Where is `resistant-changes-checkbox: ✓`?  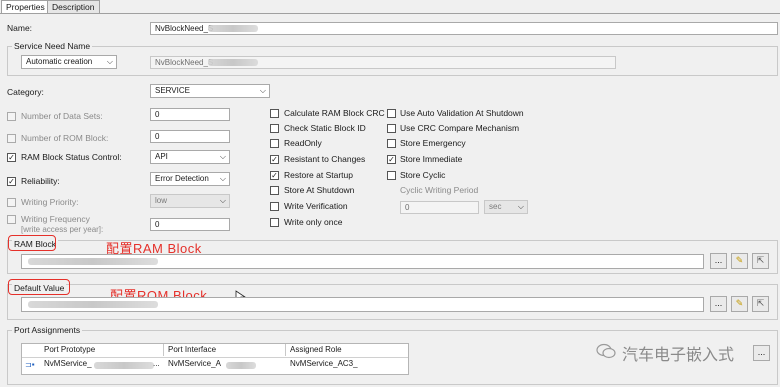 resistant-changes-checkbox: ✓ is located at coordinates (274, 159).